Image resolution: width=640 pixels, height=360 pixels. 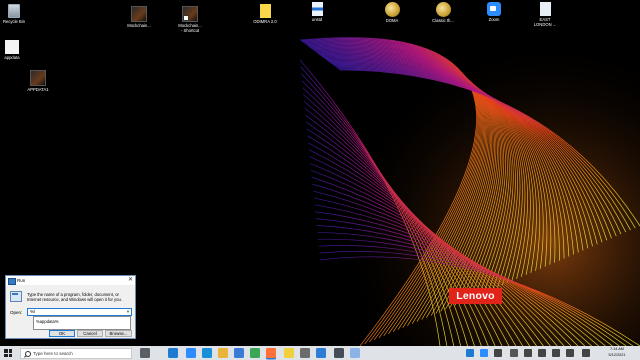 I want to click on tray-people-icon, so click(x=498, y=353).